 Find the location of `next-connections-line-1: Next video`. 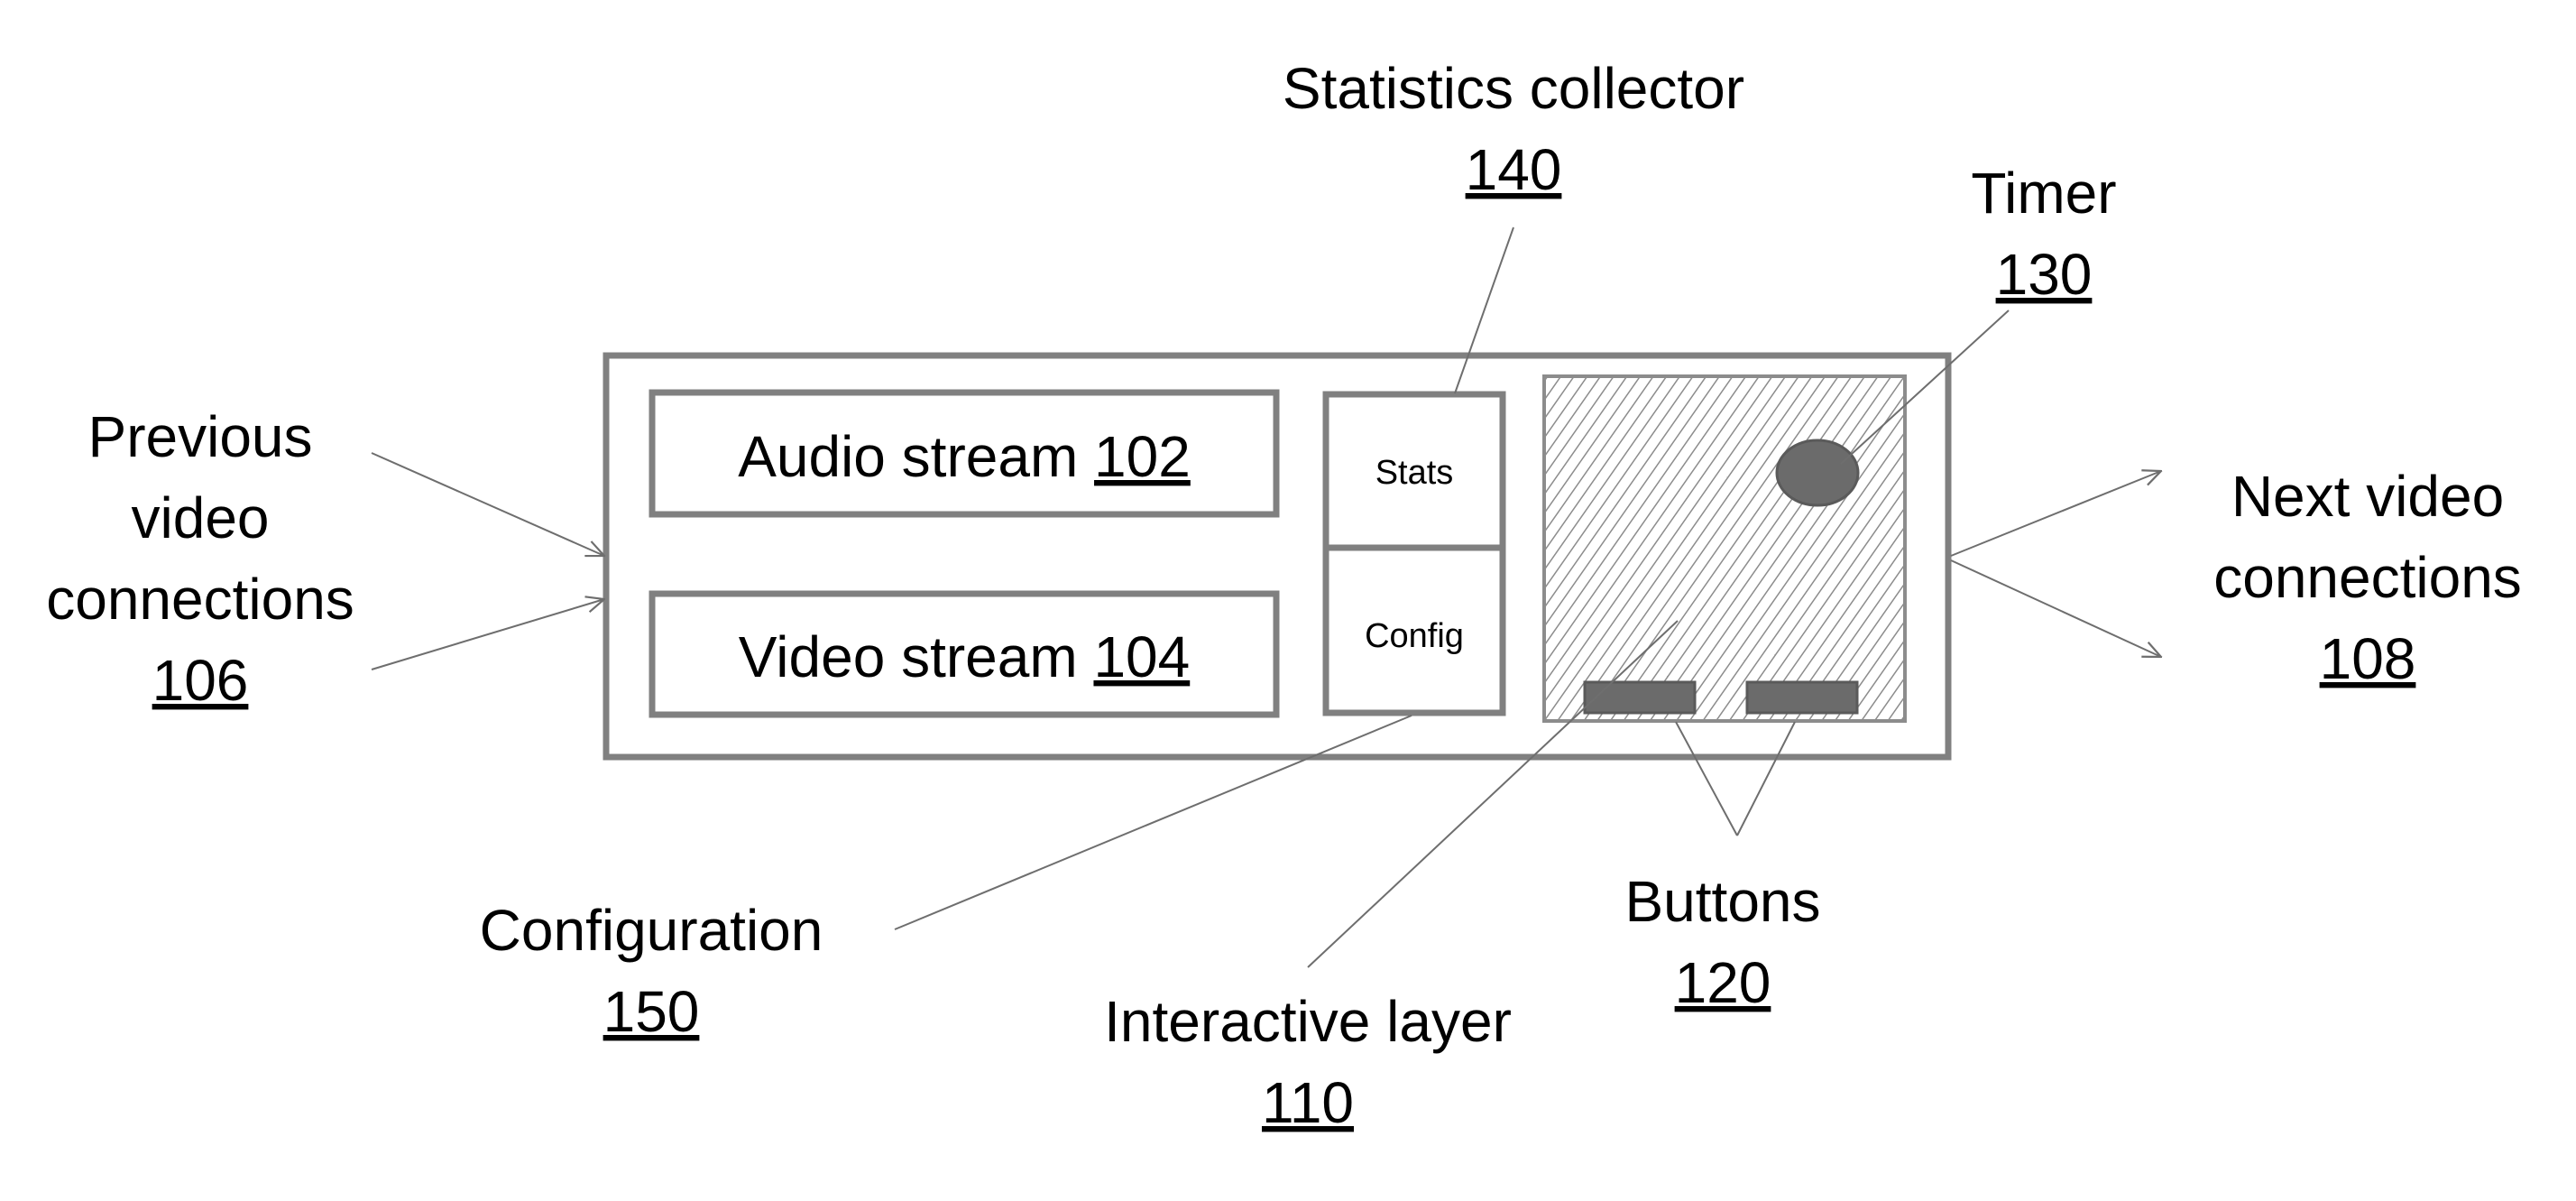

next-connections-line-1: Next video is located at coordinates (2367, 496).